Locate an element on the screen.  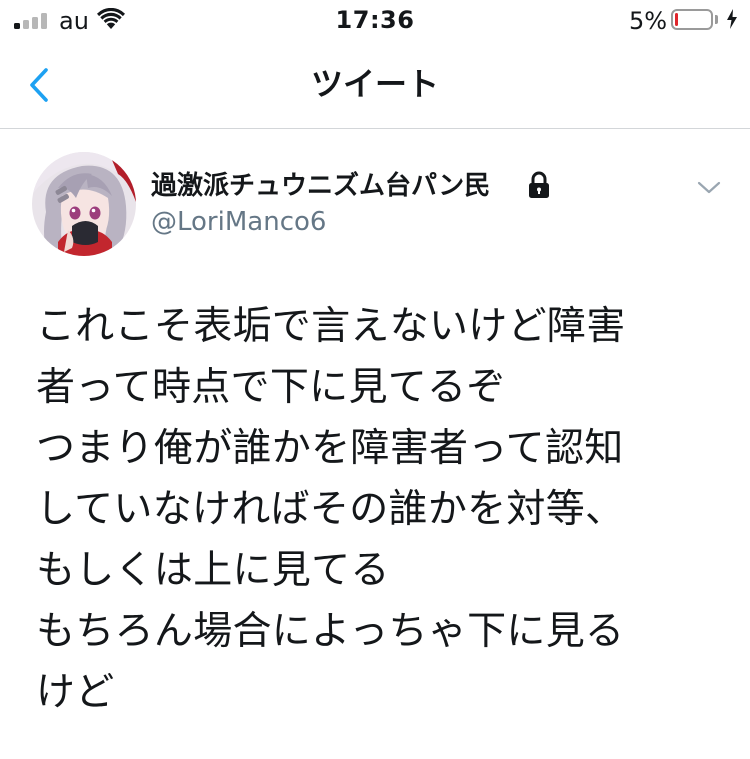
battery-icon is located at coordinates (692, 19).